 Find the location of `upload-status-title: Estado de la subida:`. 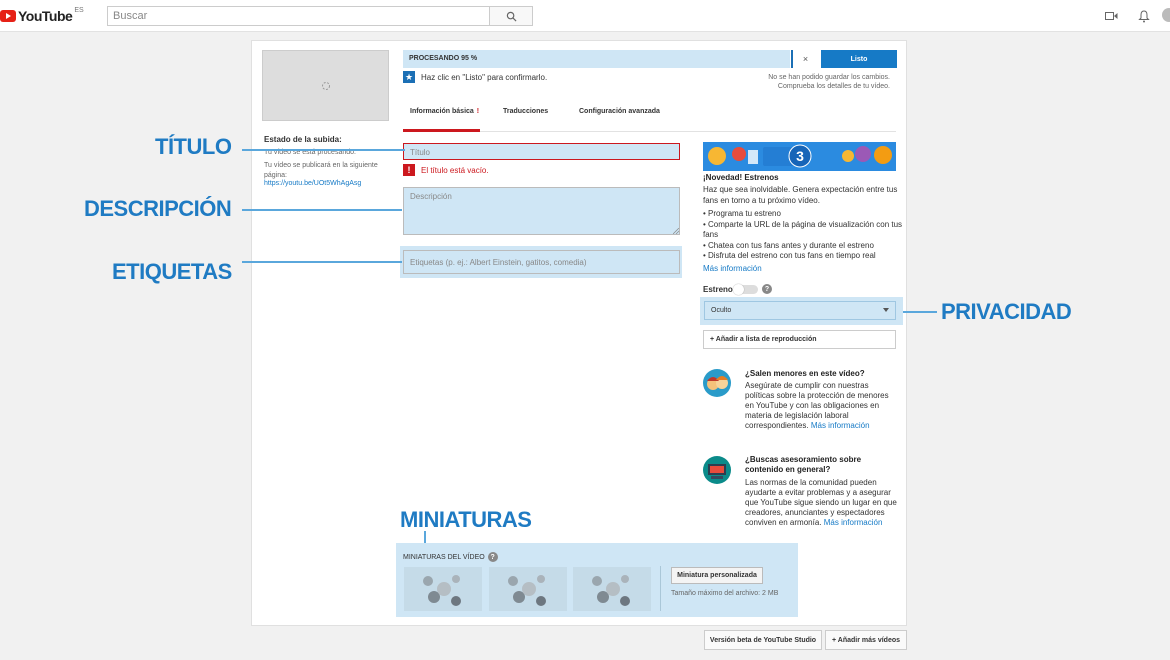

upload-status-title: Estado de la subida: is located at coordinates (303, 139).